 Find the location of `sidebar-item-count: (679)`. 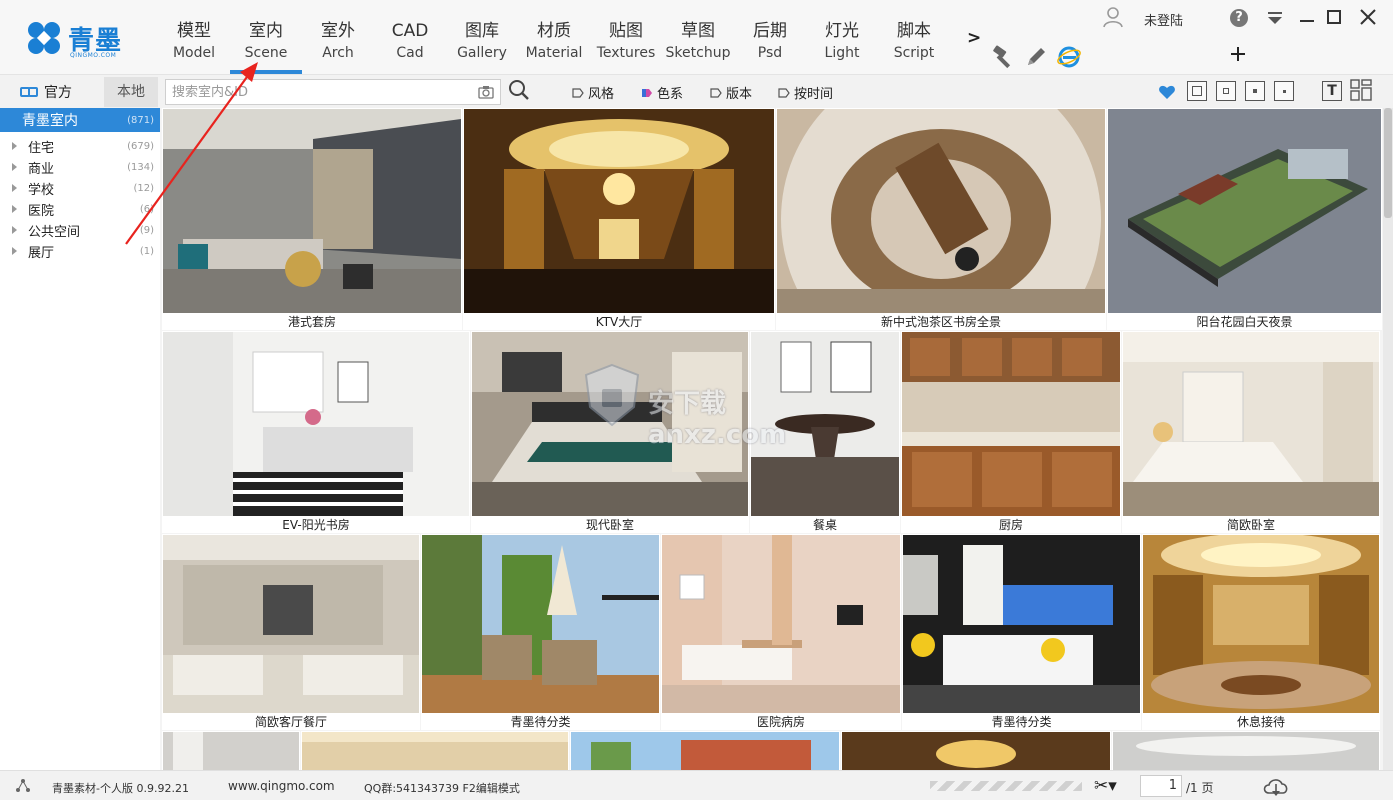

sidebar-item-count: (679) is located at coordinates (140, 146).